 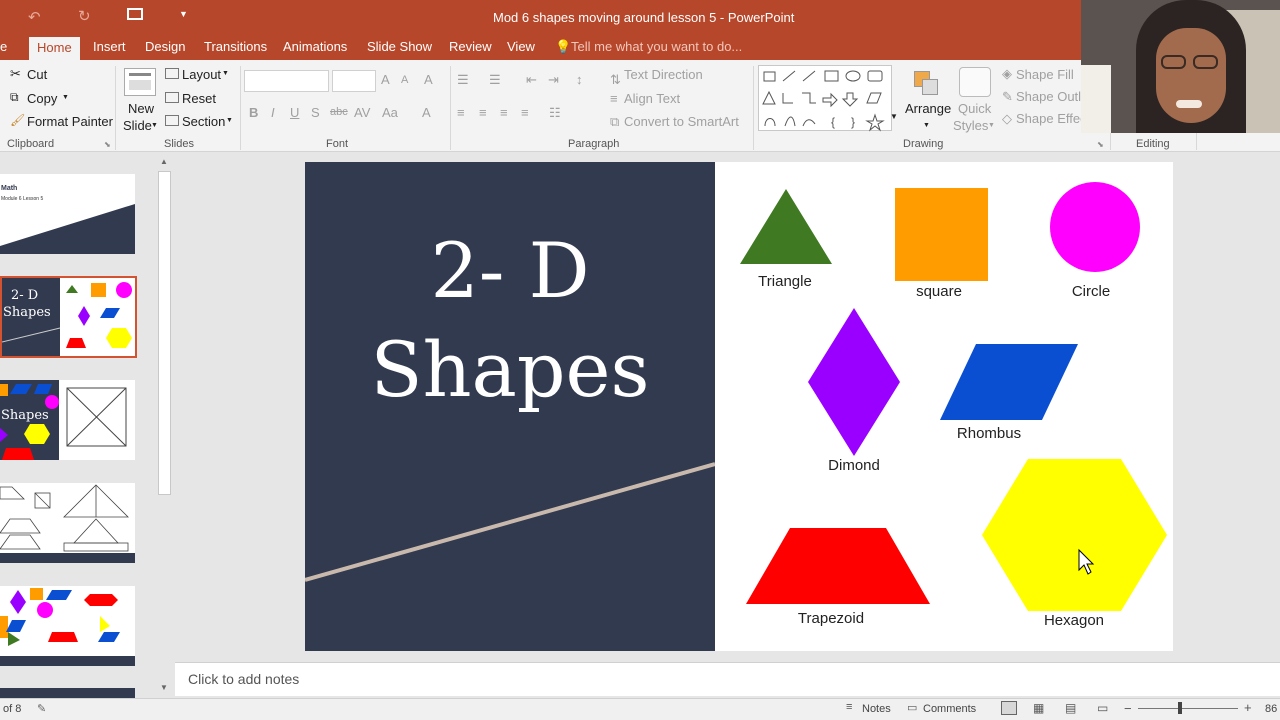 What do you see at coordinates (831, 618) in the screenshot?
I see `trapezoid-label: Trapezoid` at bounding box center [831, 618].